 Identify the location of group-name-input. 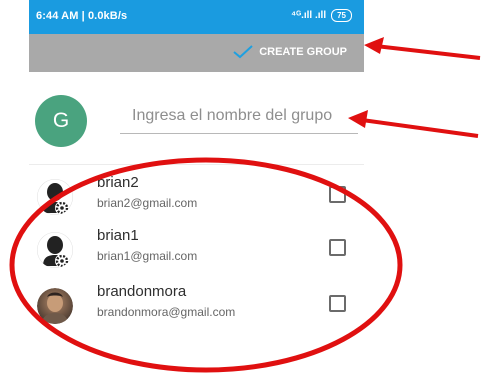
(239, 118).